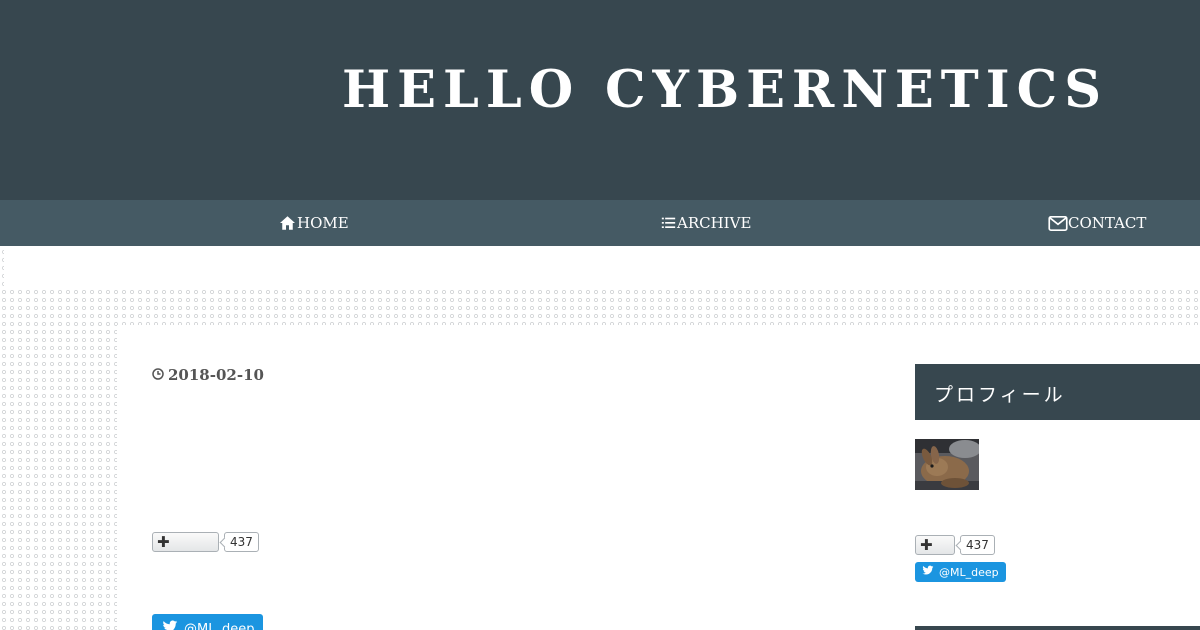  I want to click on sidebar-twitter-follow-button: @ML_deep, so click(960, 572).